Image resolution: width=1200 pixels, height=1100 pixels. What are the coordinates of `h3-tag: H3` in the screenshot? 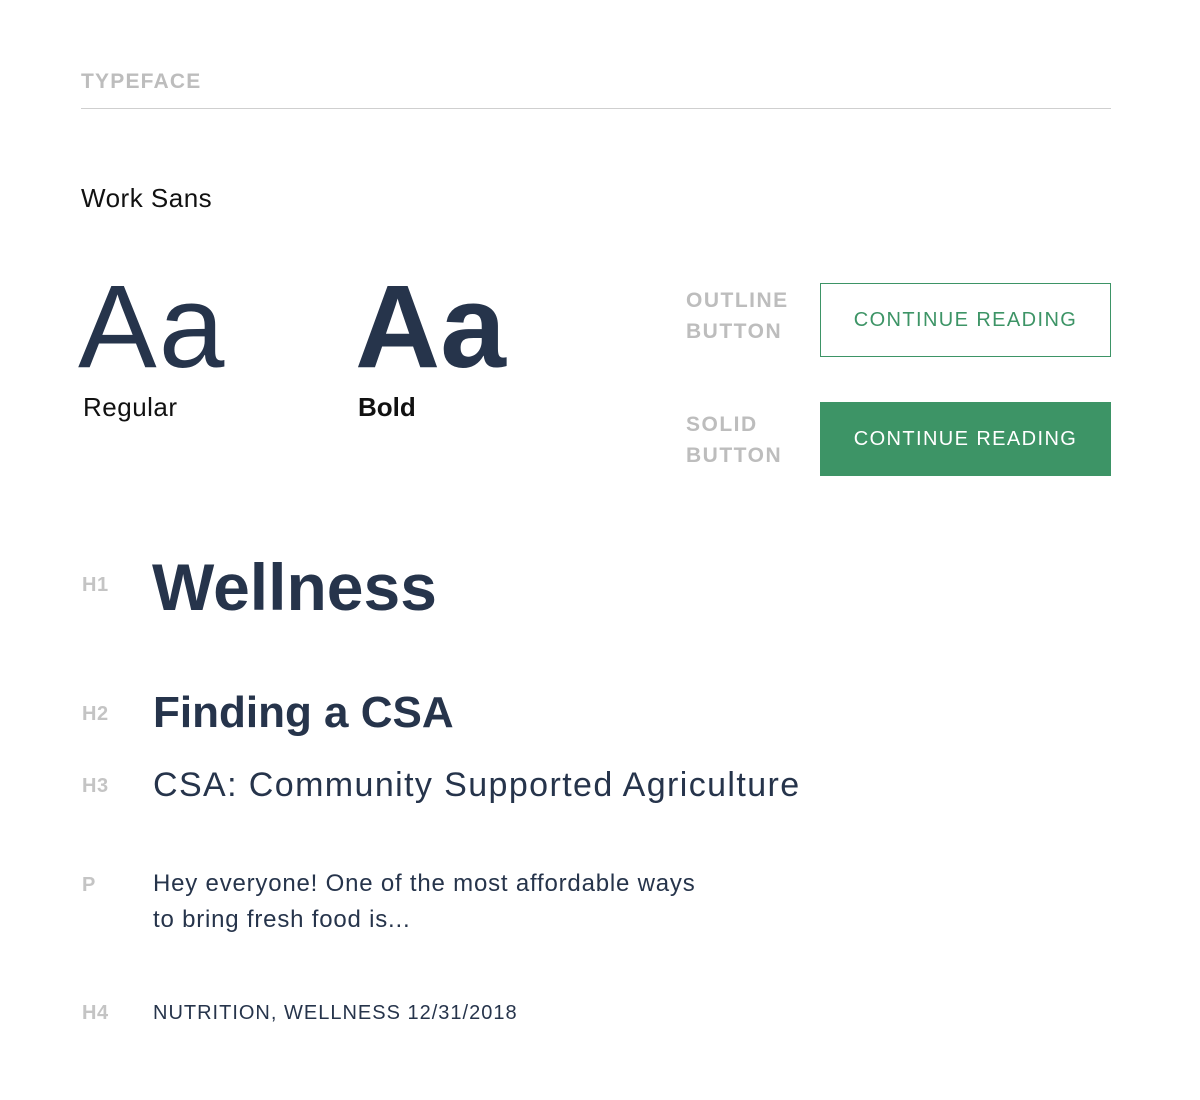 It's located at (95, 786).